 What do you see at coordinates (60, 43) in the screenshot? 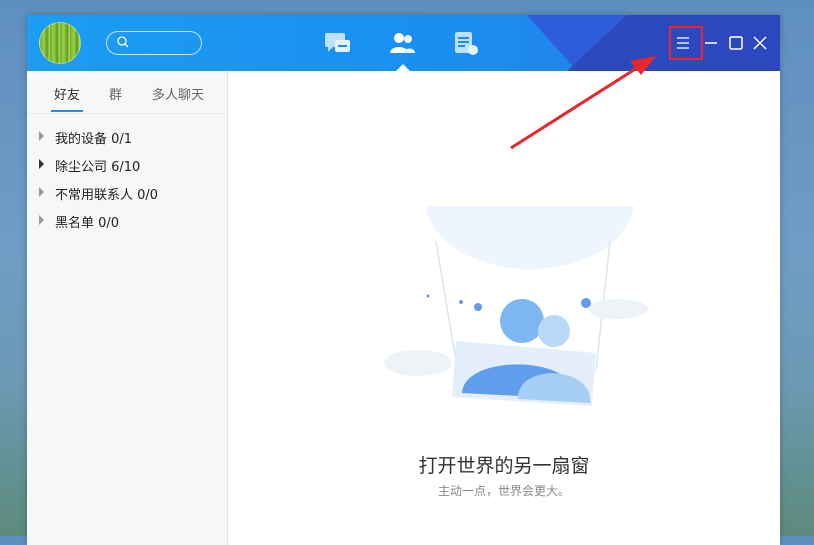
I see `avatar` at bounding box center [60, 43].